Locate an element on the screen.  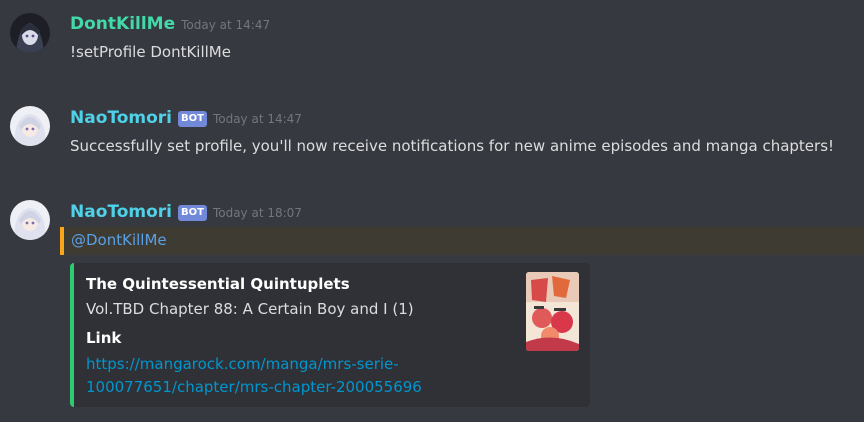
message-header: NaoTomori BOT Today at 14:47 is located at coordinates (186, 118).